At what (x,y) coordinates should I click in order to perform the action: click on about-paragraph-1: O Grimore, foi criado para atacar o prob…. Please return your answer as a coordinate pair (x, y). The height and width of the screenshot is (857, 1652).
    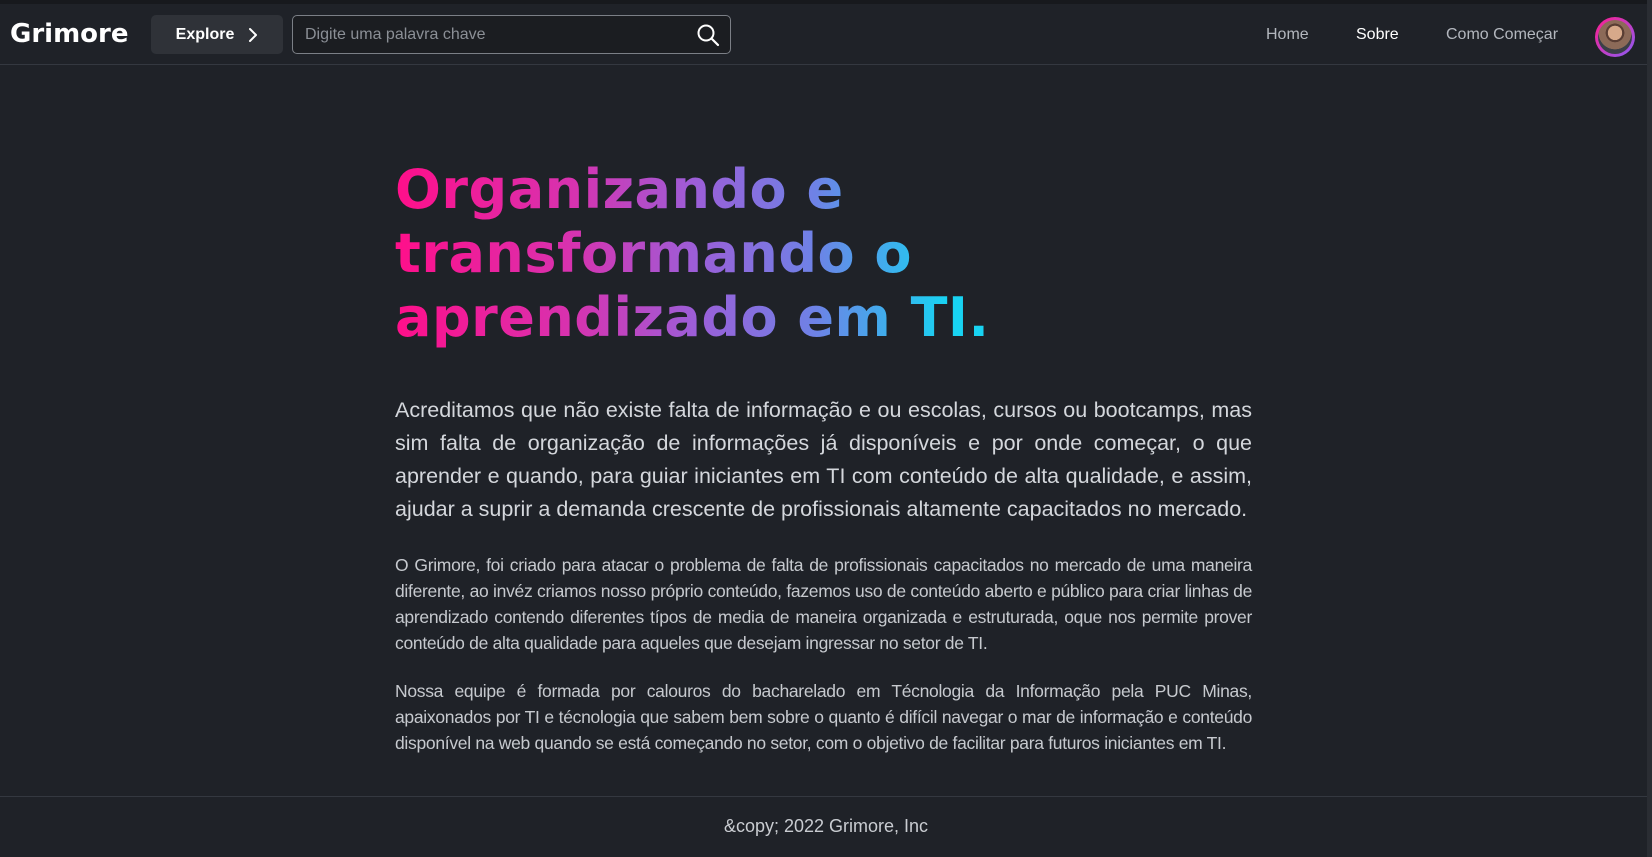
    Looking at the image, I should click on (823, 604).